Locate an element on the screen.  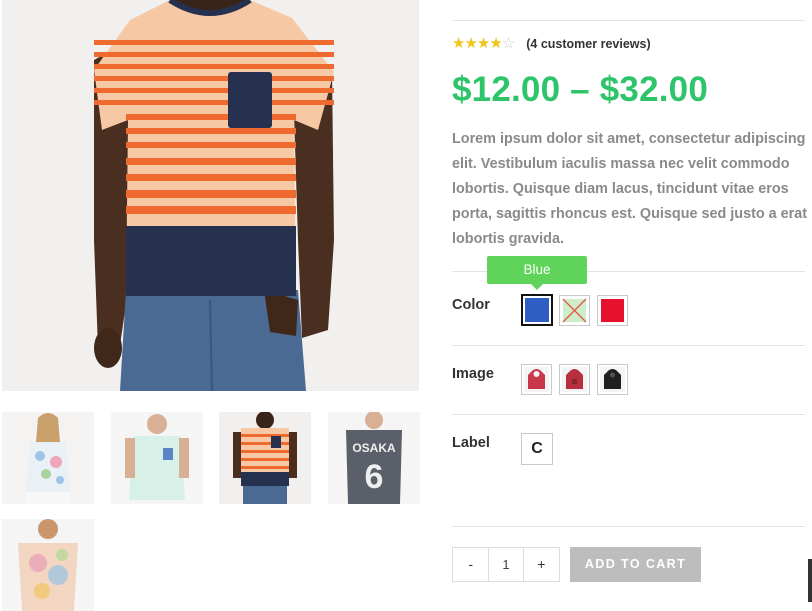
product-rating: ★★★★☆ (4 customer reviews) is located at coordinates (551, 44).